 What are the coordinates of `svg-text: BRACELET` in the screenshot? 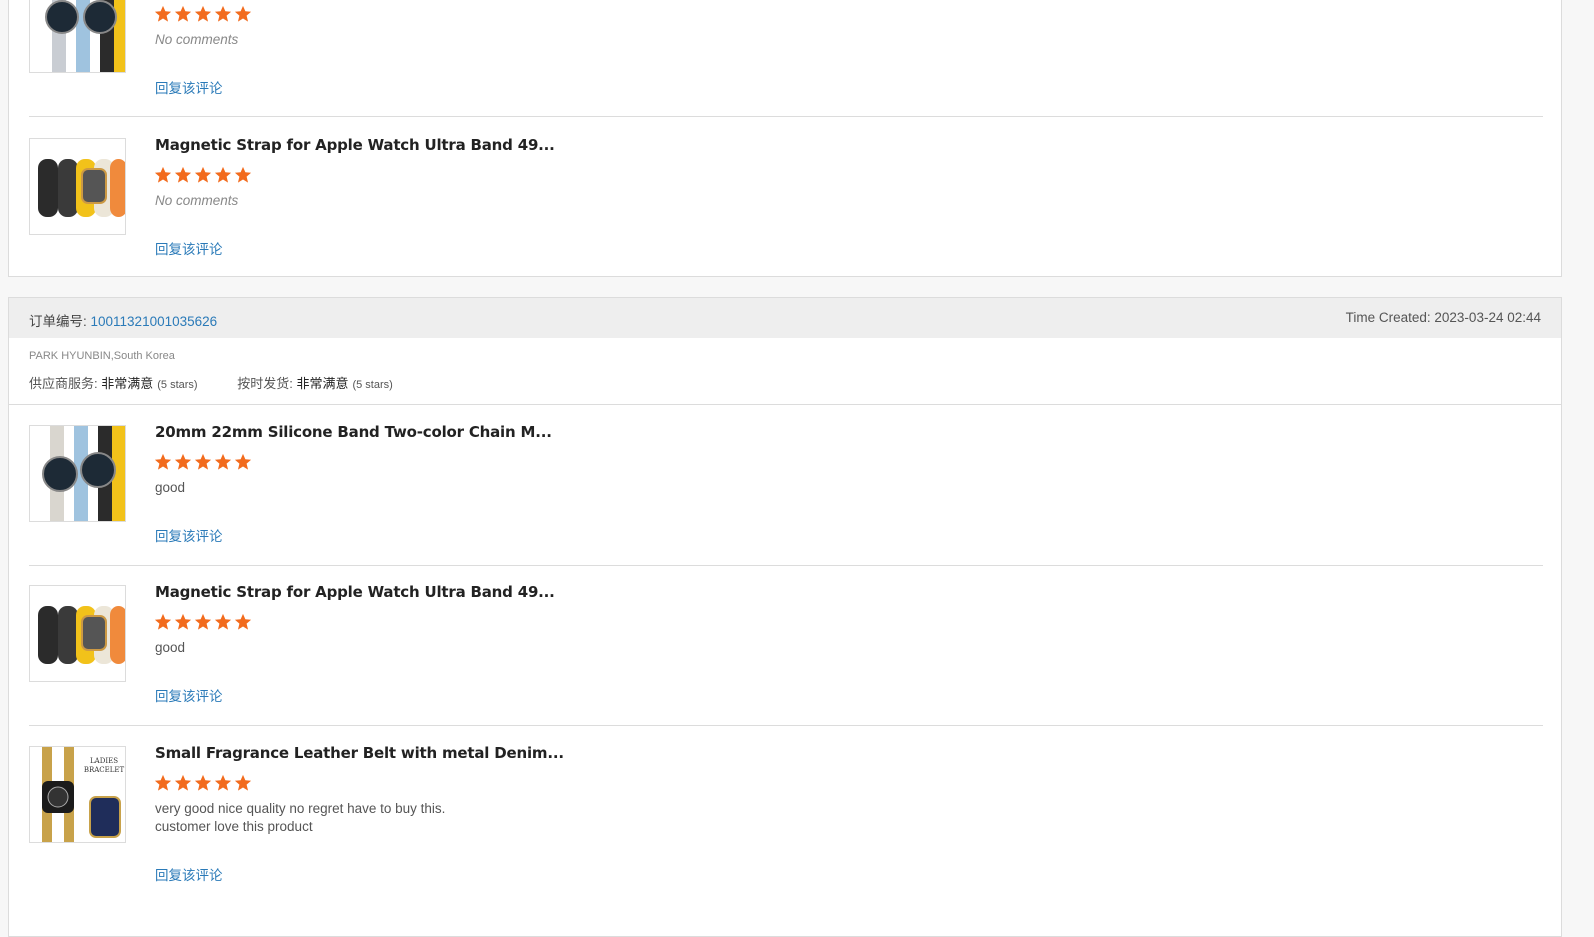 It's located at (104, 770).